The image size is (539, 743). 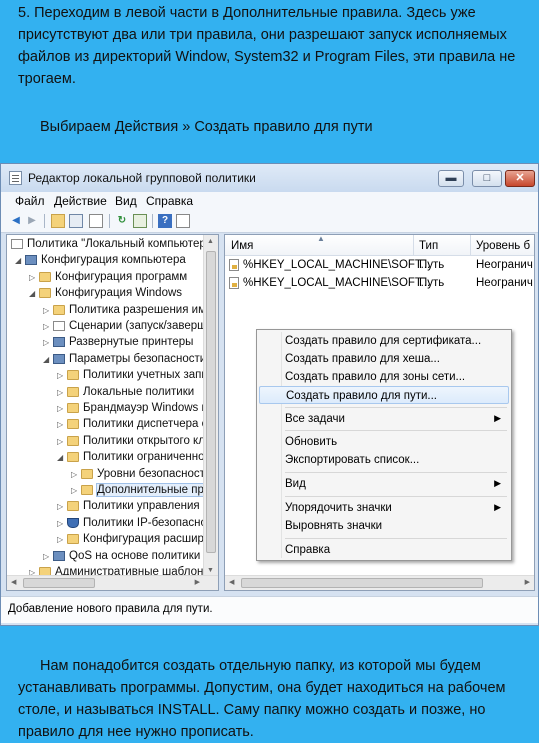 What do you see at coordinates (145, 375) in the screenshot?
I see `tree-item-label: Политики учетных запи` at bounding box center [145, 375].